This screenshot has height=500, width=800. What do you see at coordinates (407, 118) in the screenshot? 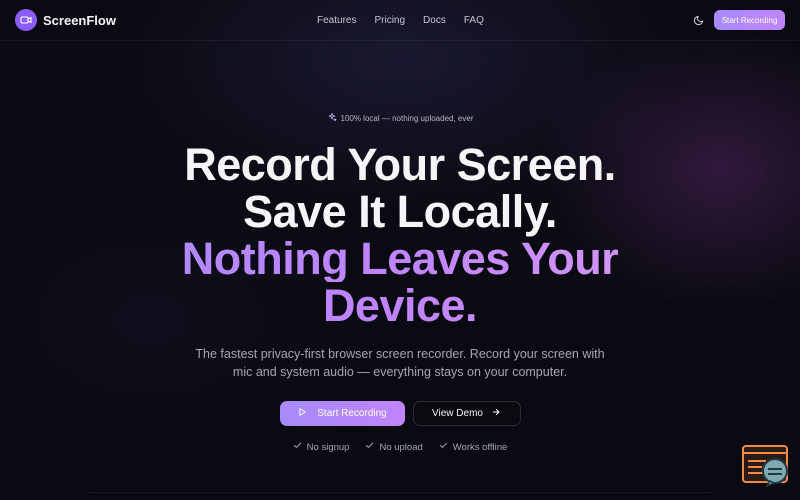
I see `privacy-badge-text: 100% local — nothing uploaded, ever` at bounding box center [407, 118].